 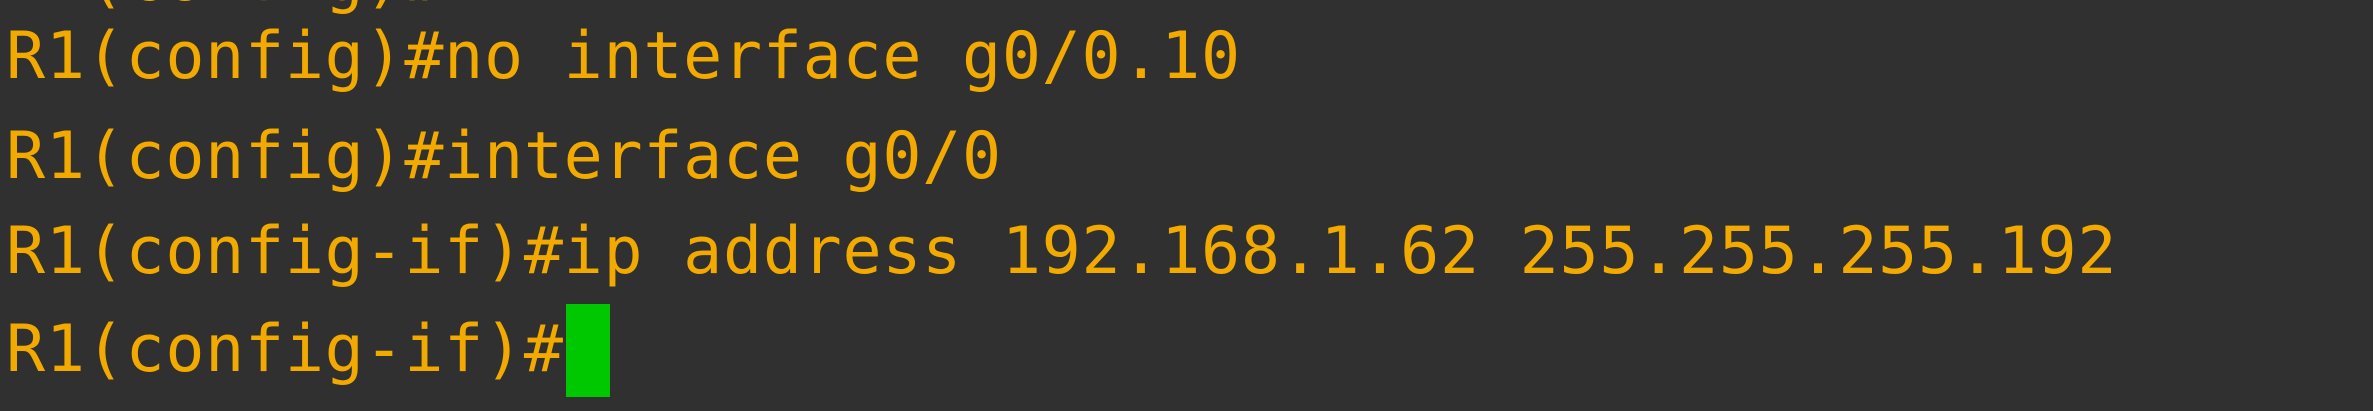 What do you see at coordinates (587, 350) in the screenshot?
I see `cursor` at bounding box center [587, 350].